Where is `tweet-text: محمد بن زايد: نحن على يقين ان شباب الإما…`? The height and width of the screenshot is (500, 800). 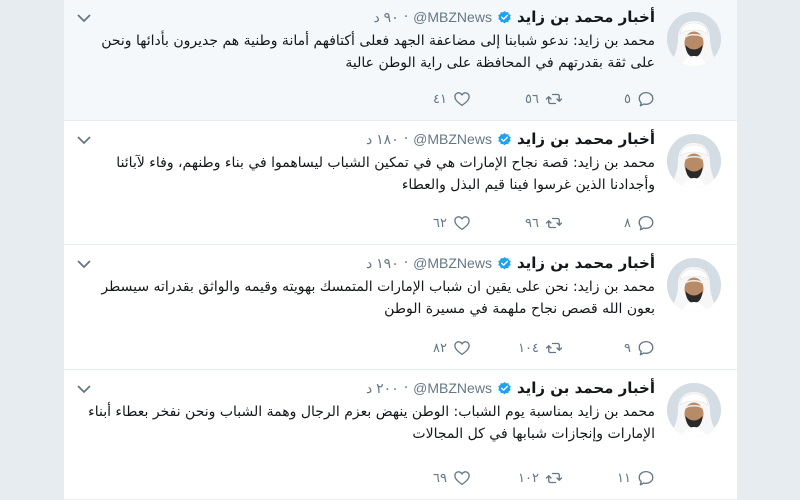
tweet-text: محمد بن زايد: نحن على يقين ان شباب الإما… is located at coordinates (378, 298).